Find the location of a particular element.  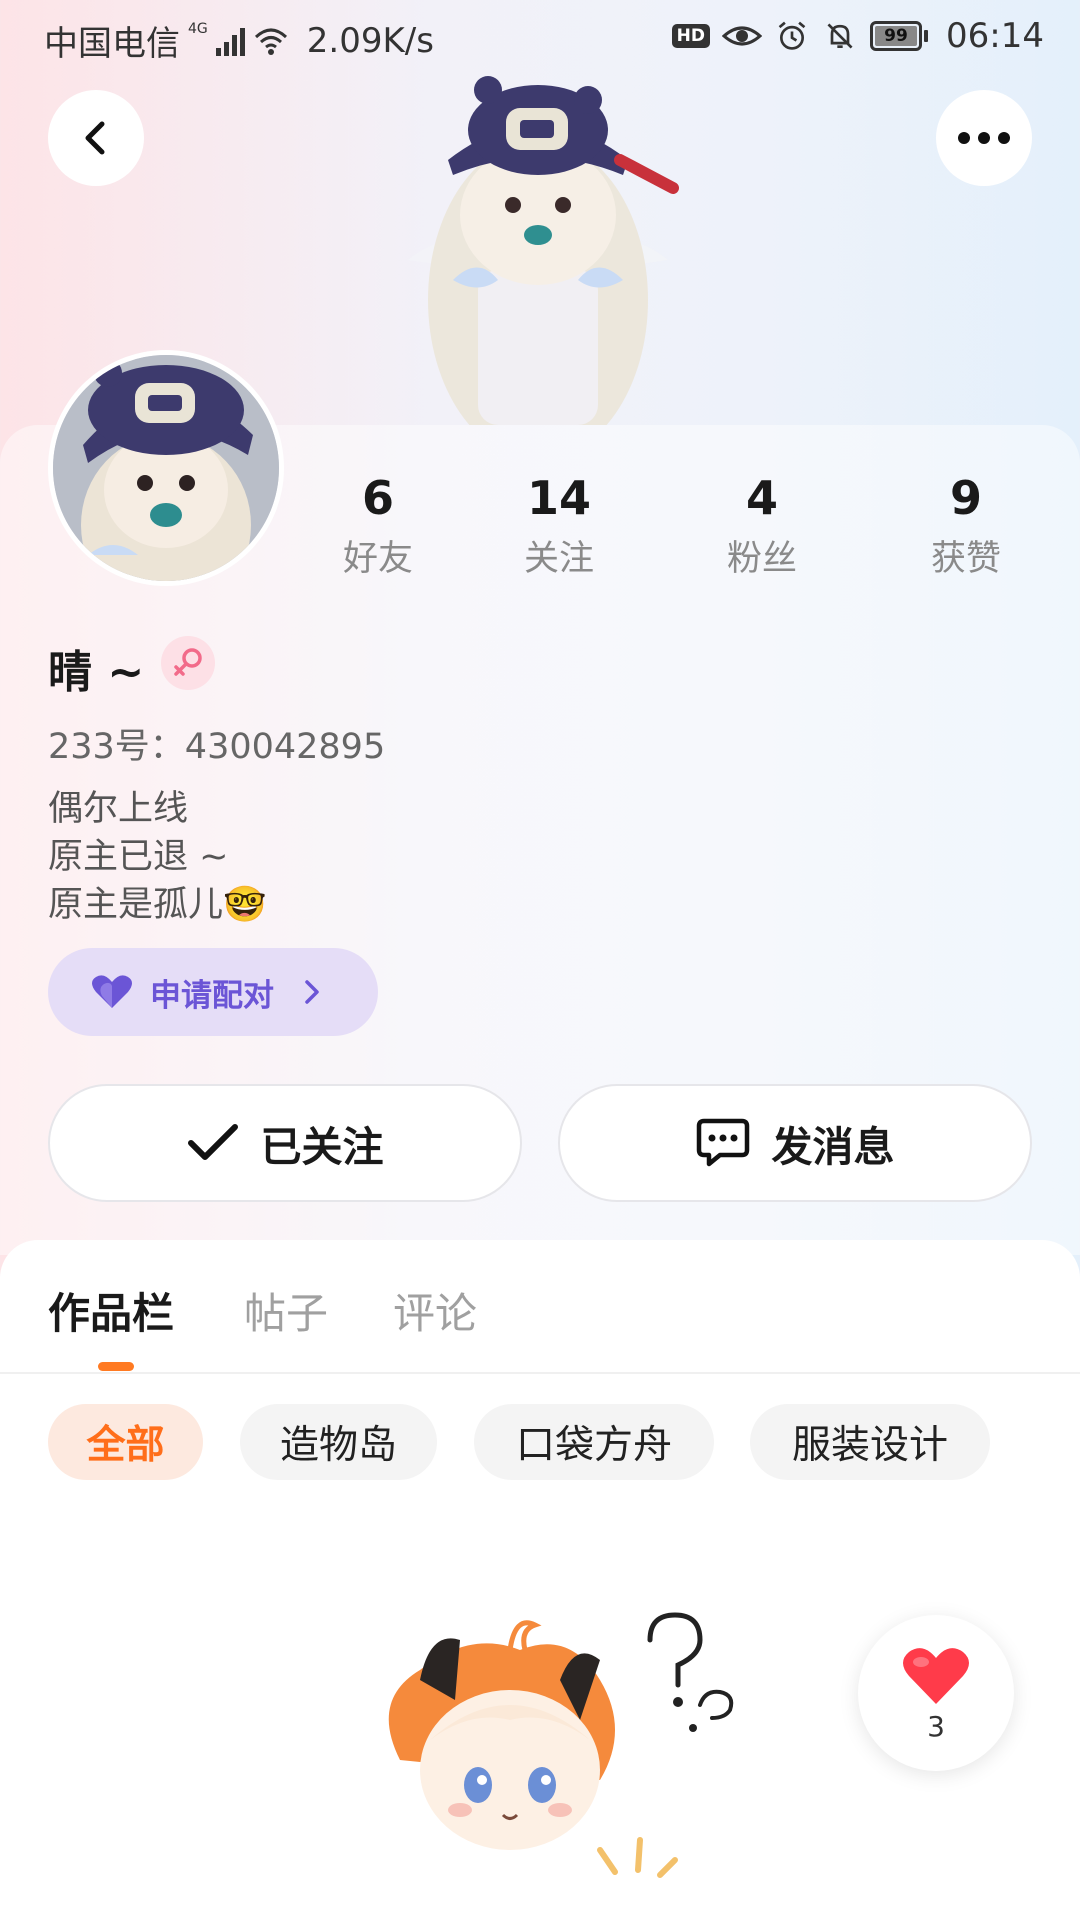

stat-following: 14 关注 is located at coordinates (559, 525).